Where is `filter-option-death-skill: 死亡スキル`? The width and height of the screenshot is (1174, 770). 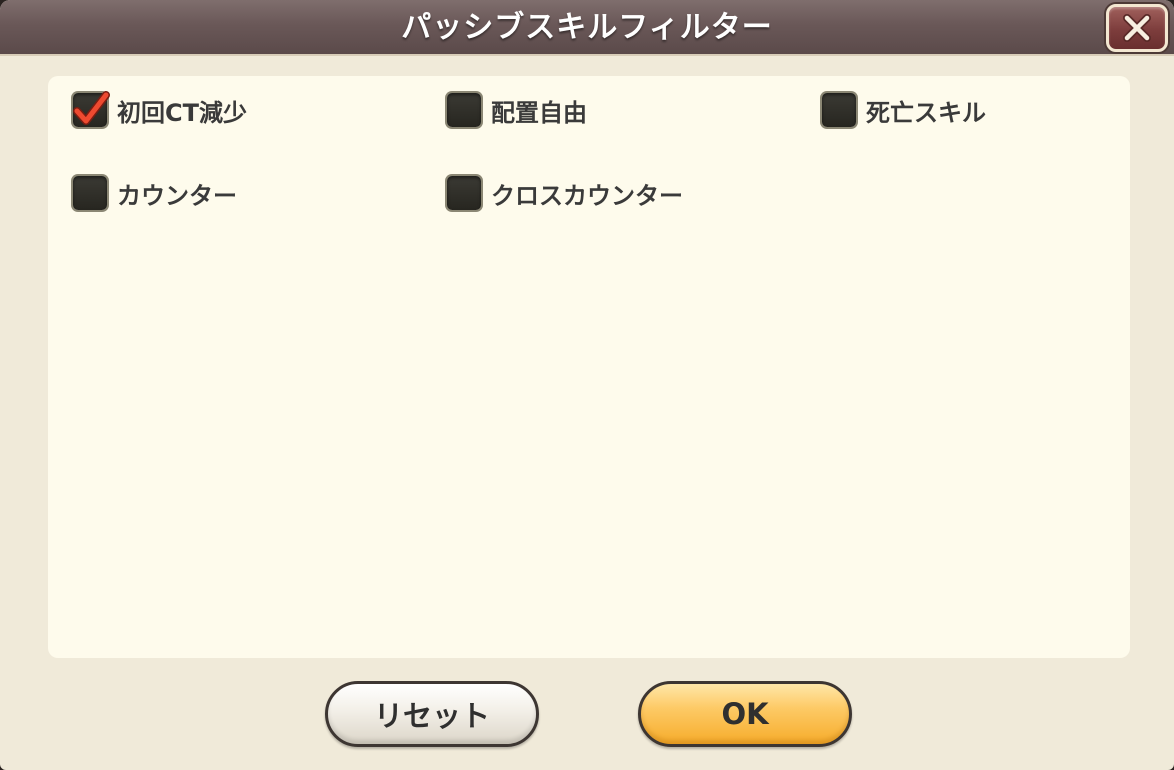
filter-option-death-skill: 死亡スキル is located at coordinates (904, 110).